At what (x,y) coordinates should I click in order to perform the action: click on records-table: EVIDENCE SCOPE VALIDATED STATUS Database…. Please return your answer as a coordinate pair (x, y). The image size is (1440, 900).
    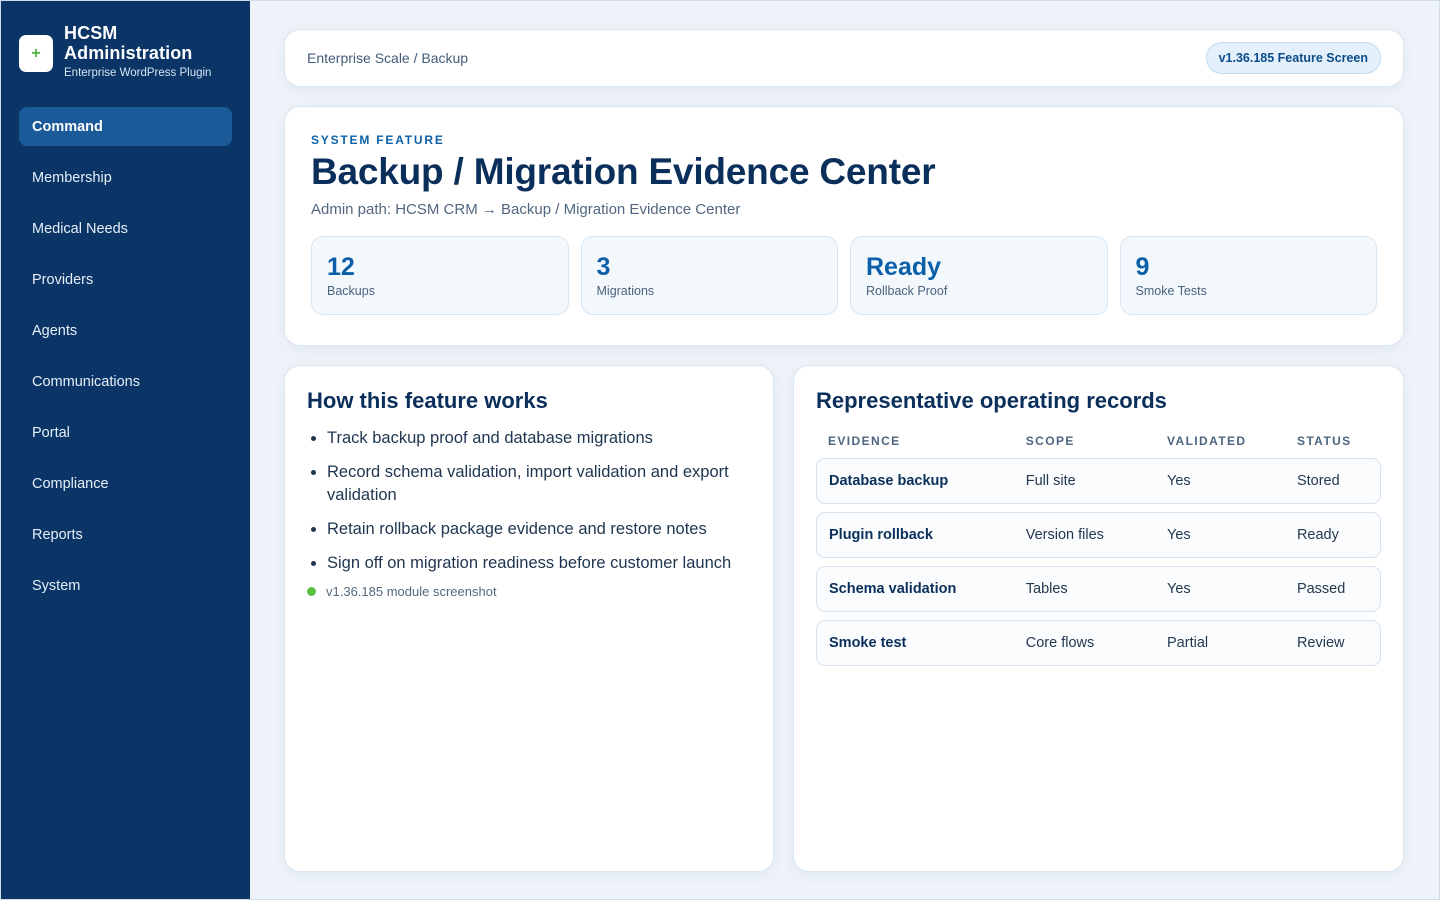
    Looking at the image, I should click on (1098, 549).